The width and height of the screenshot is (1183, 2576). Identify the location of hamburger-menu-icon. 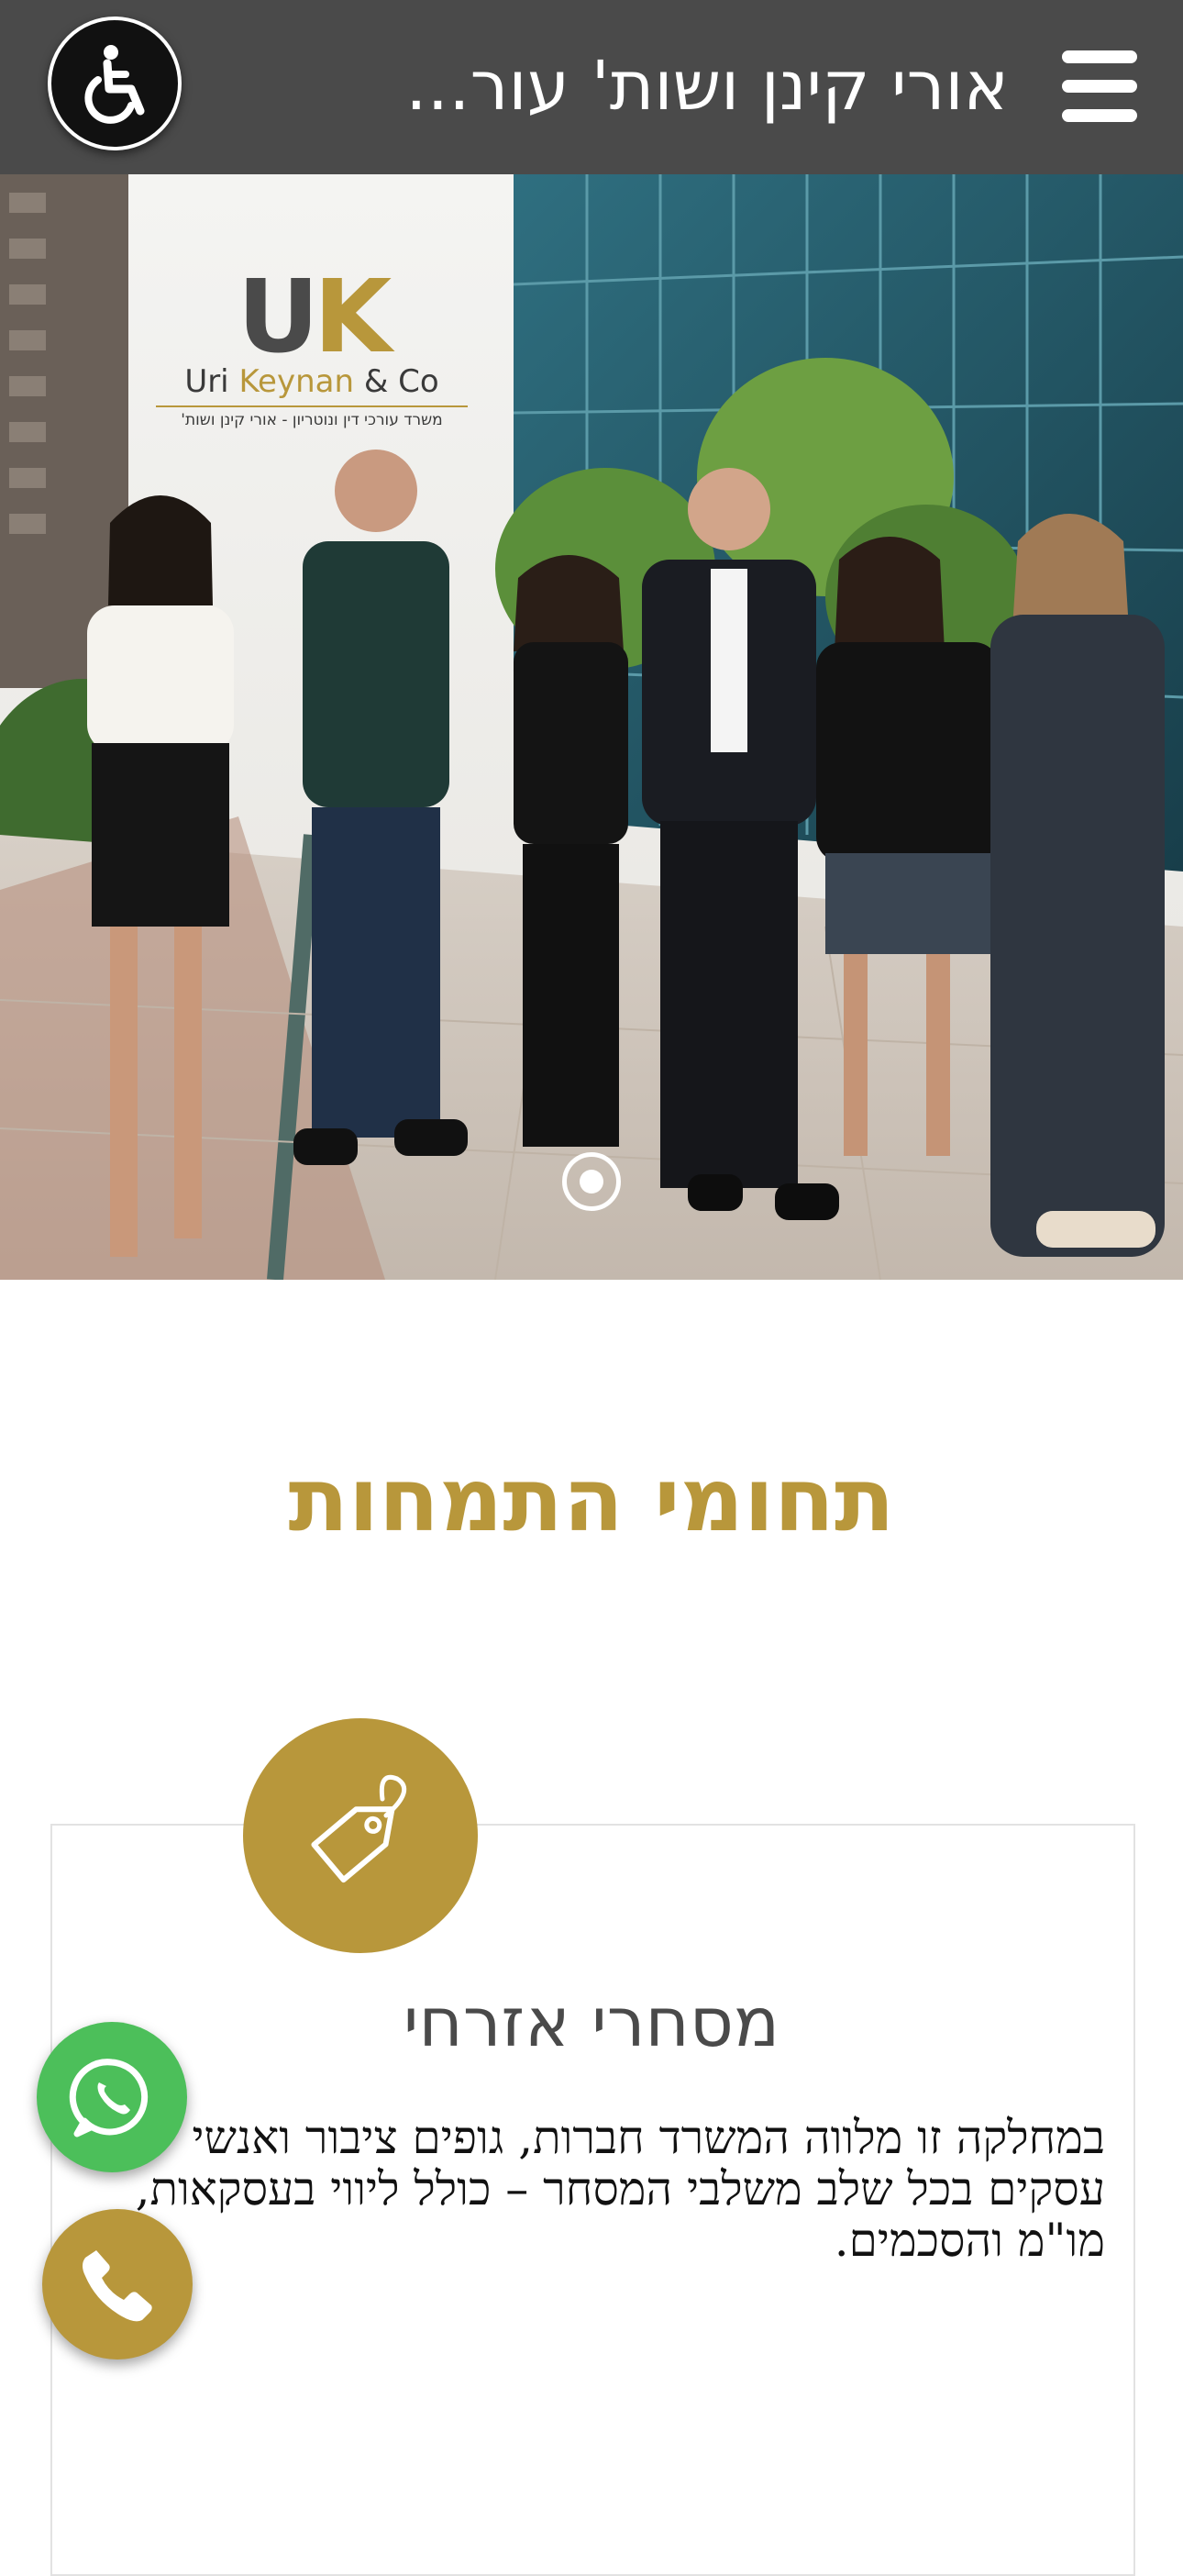
(1099, 86).